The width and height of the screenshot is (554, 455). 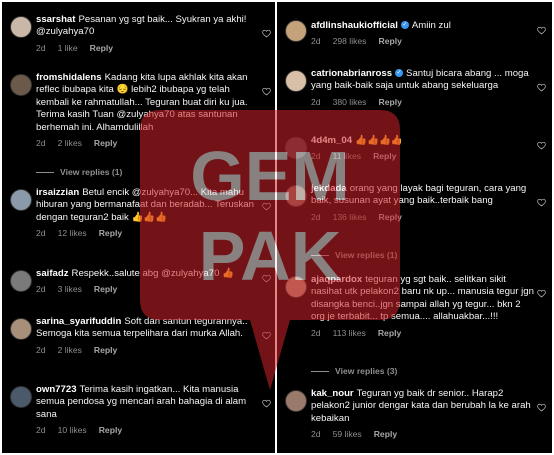 What do you see at coordinates (351, 73) in the screenshot?
I see `comment-username: catrionabrianross` at bounding box center [351, 73].